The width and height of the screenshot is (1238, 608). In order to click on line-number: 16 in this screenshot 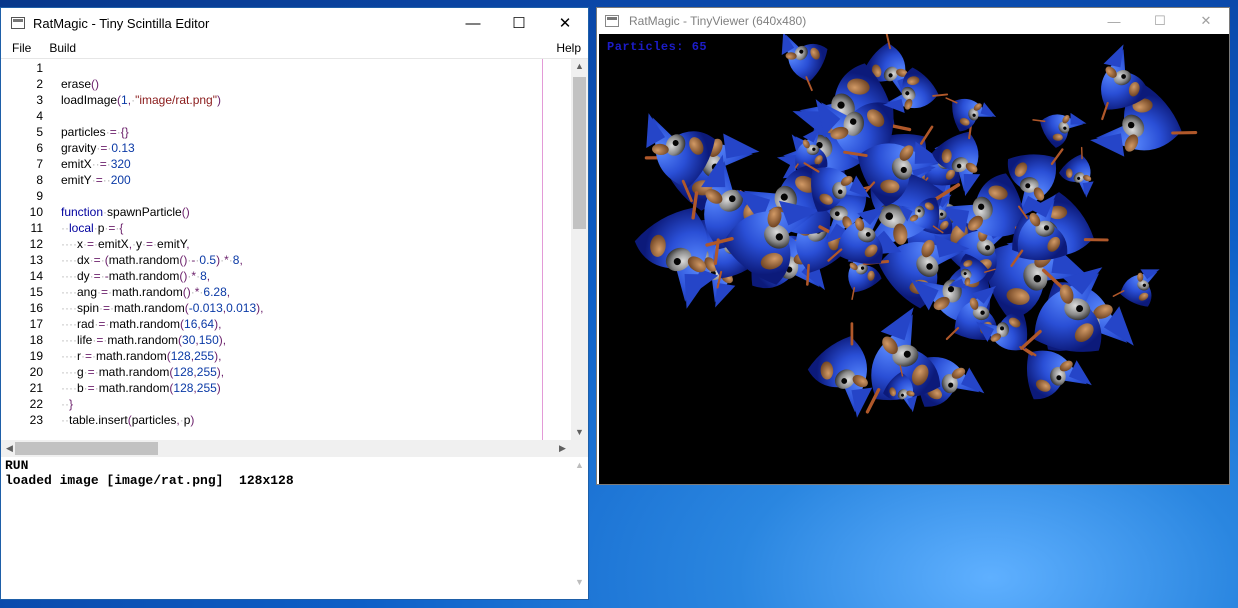, I will do `click(36, 308)`.